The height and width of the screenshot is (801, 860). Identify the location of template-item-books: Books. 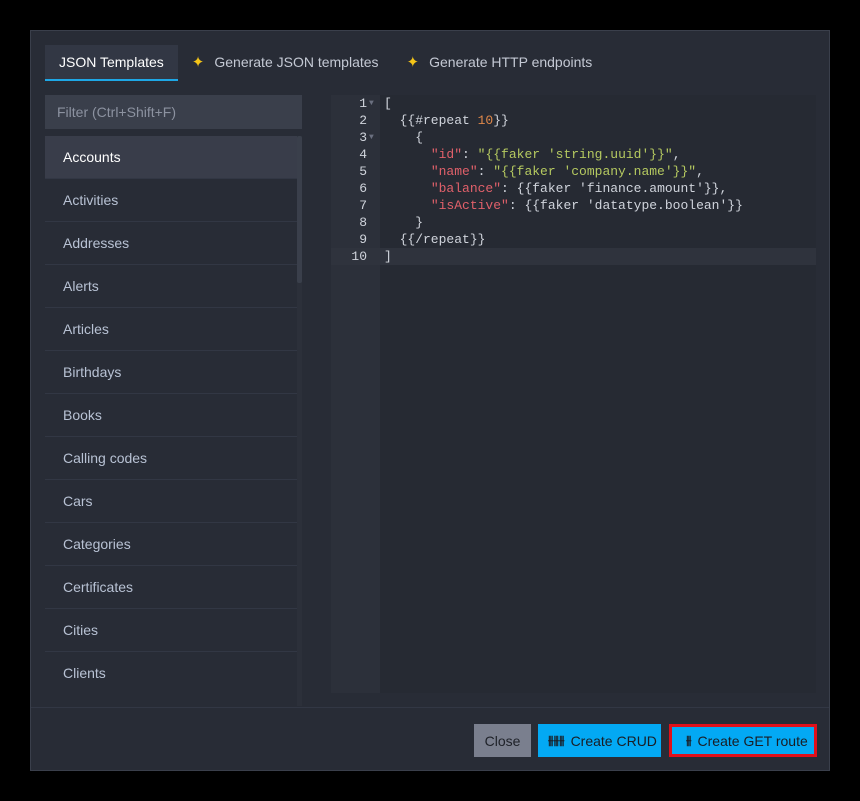
(171, 415).